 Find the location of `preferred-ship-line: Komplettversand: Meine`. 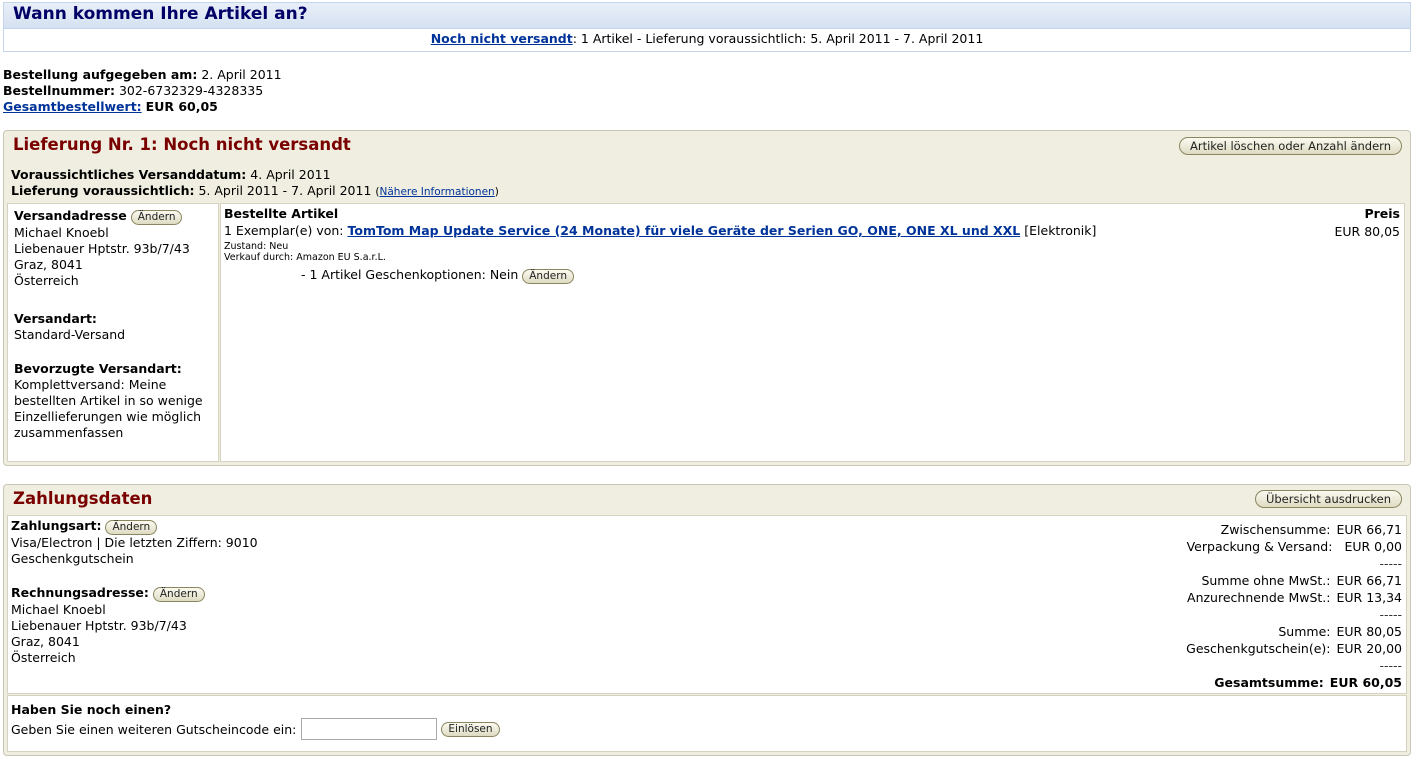

preferred-ship-line: Komplettversand: Meine is located at coordinates (90, 384).